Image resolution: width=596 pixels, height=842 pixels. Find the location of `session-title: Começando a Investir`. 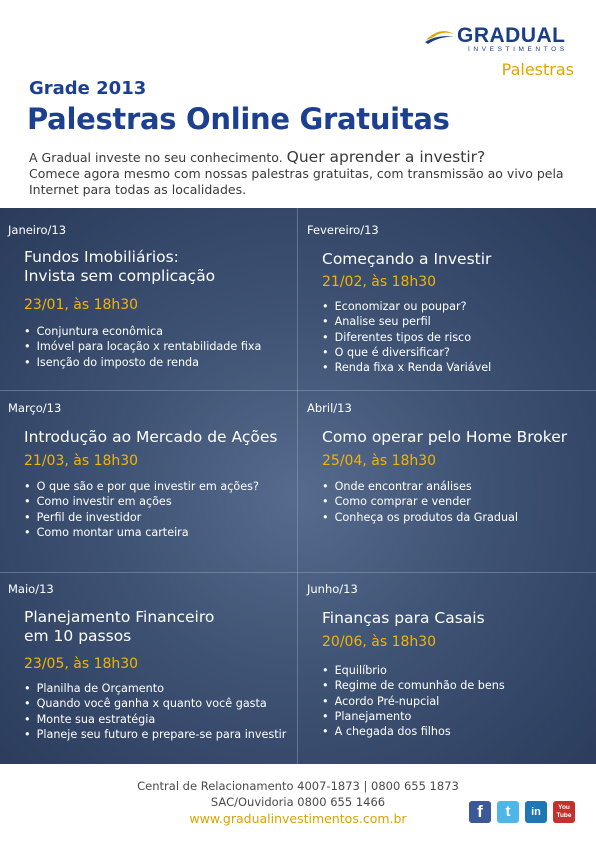

session-title: Começando a Investir is located at coordinates (407, 259).